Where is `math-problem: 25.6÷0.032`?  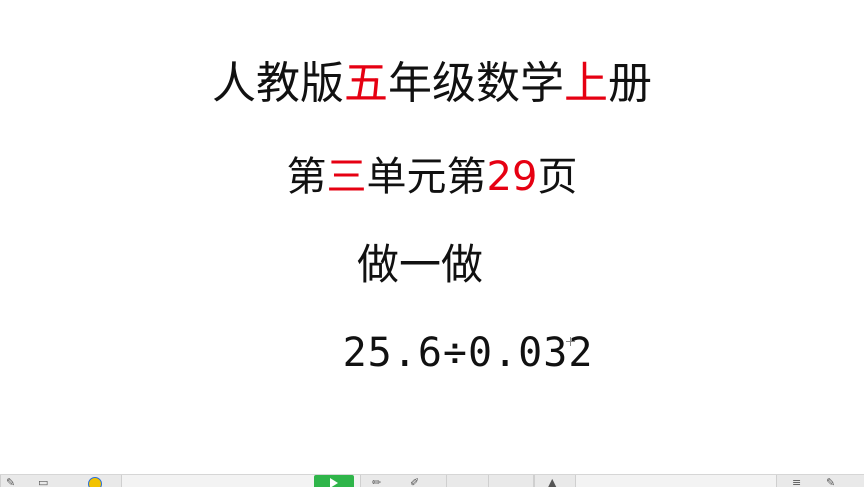
math-problem: 25.6÷0.032 is located at coordinates (468, 353).